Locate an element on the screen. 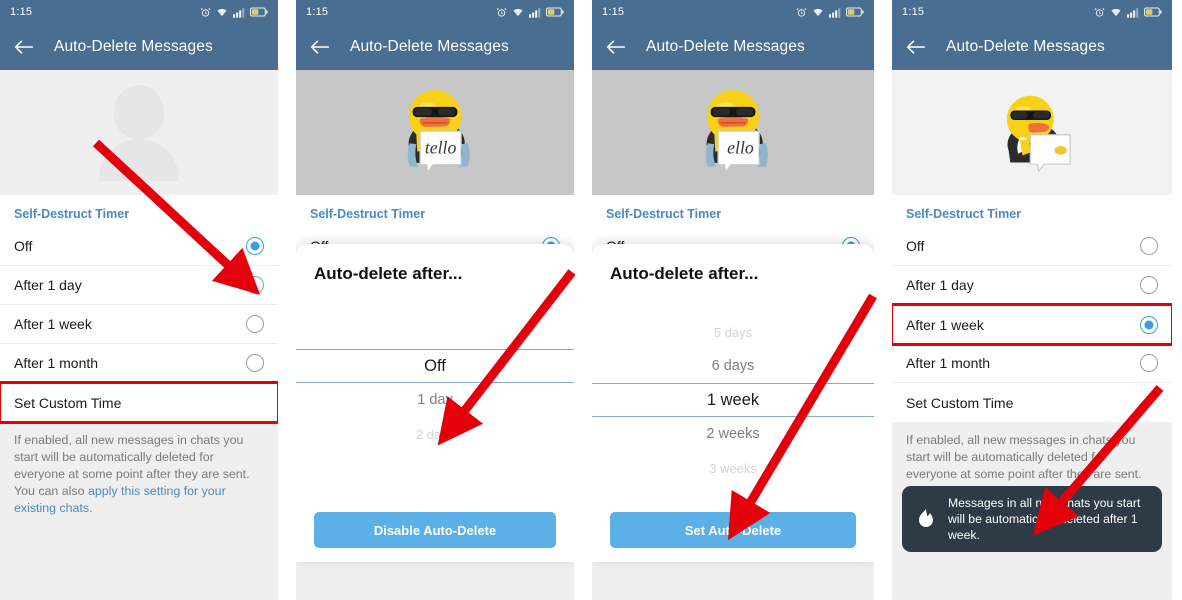 The image size is (1182, 600). duck-sticker-tello-icon: tello is located at coordinates (438, 131).